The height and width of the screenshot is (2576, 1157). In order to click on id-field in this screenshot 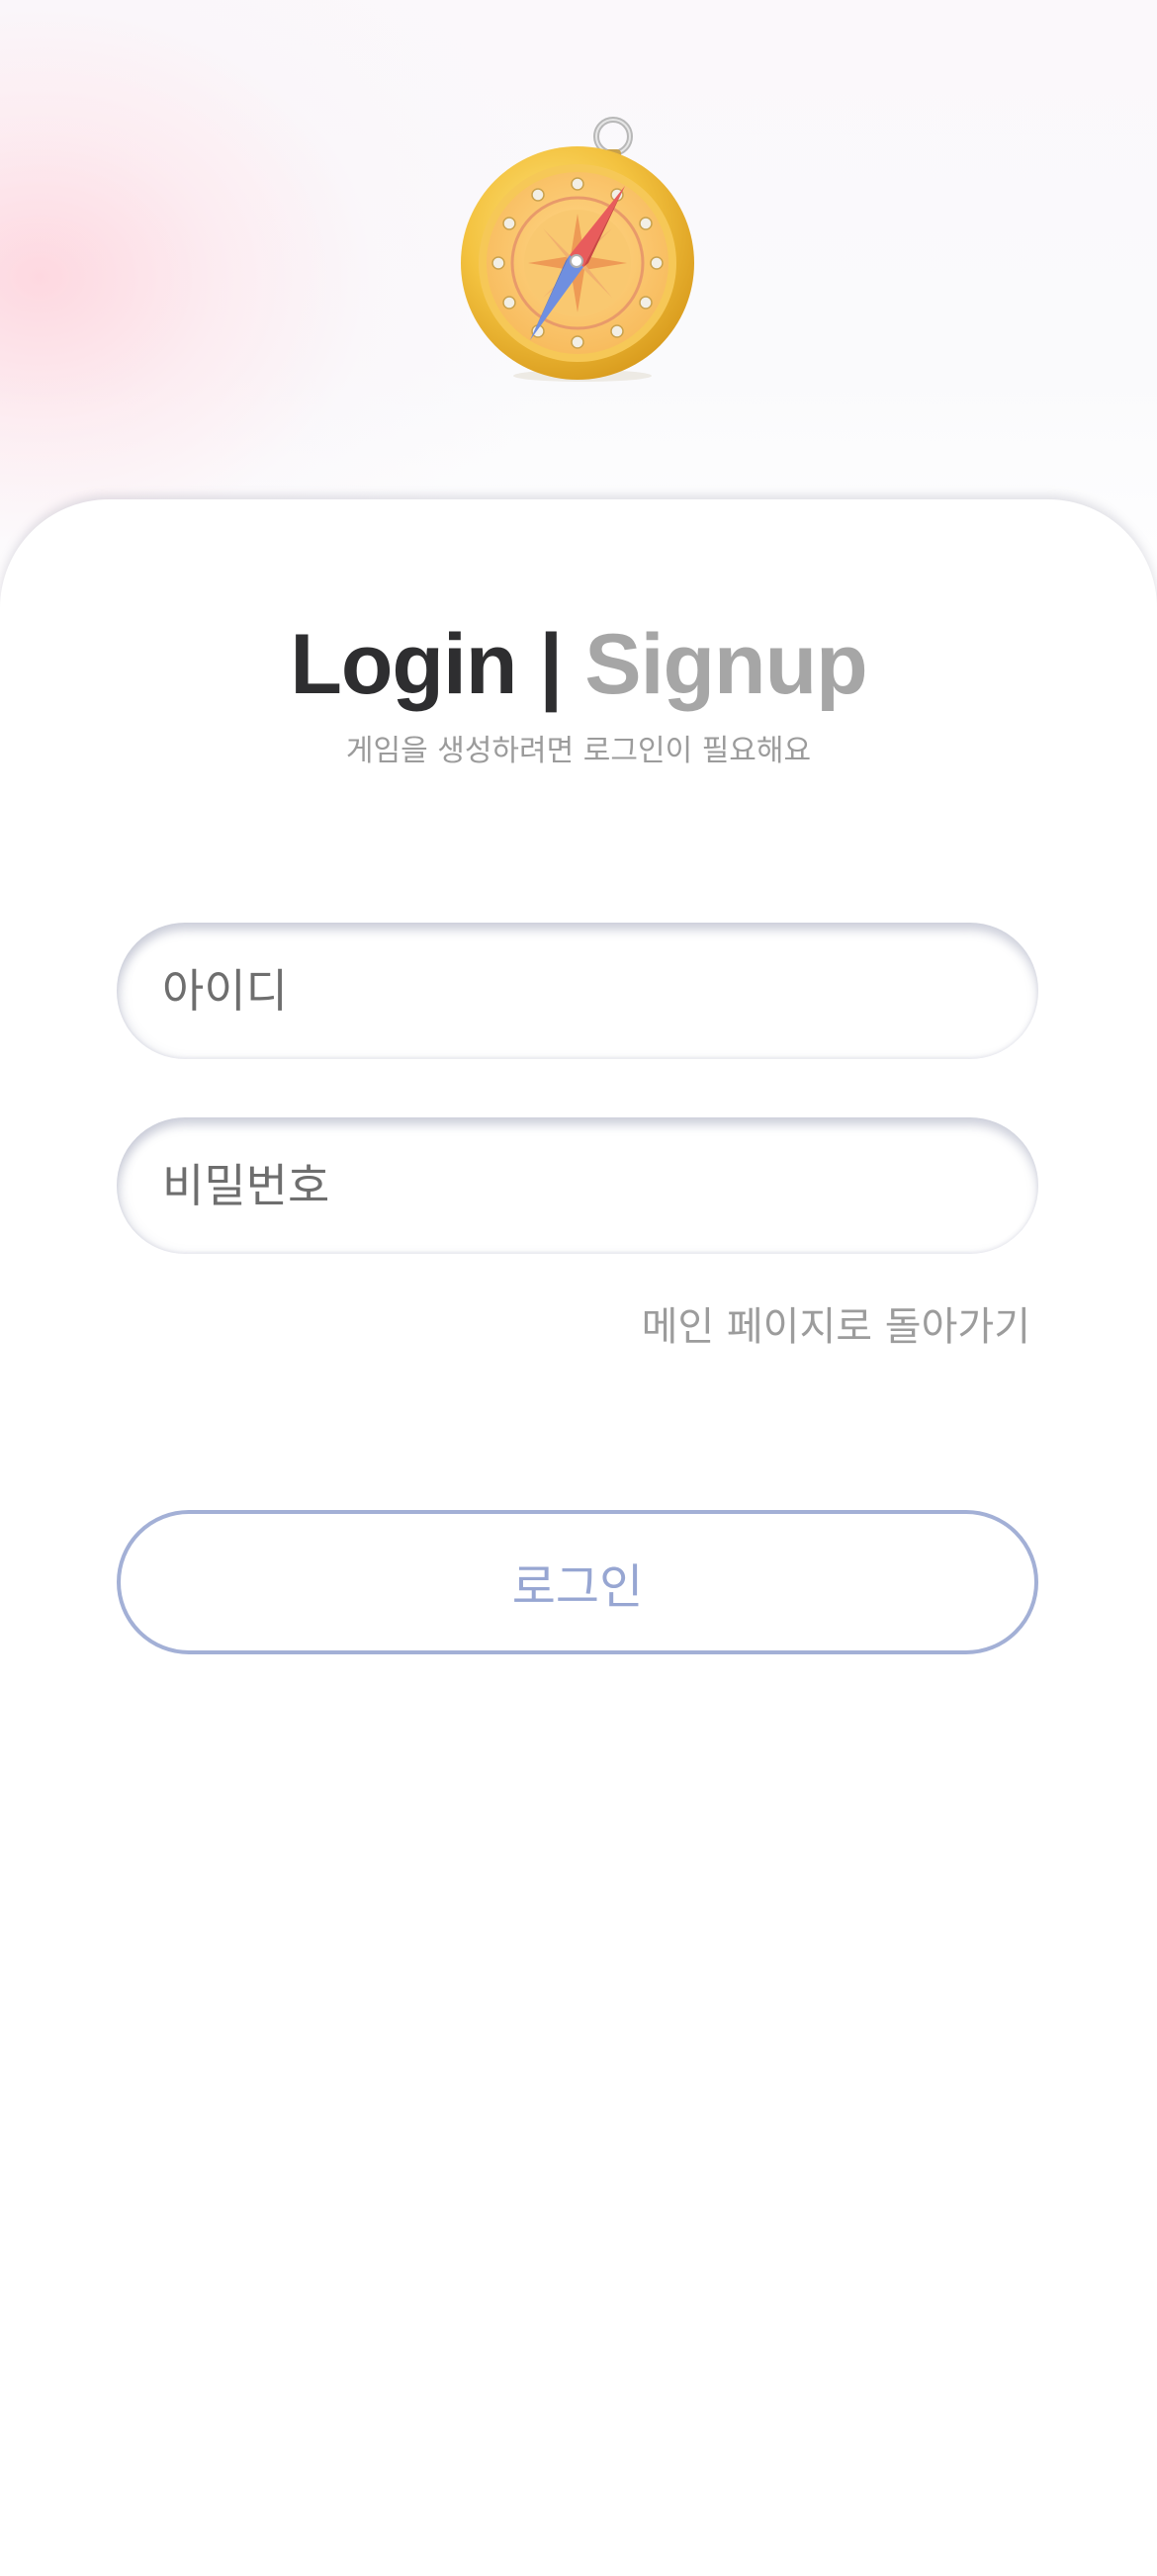, I will do `click(578, 991)`.